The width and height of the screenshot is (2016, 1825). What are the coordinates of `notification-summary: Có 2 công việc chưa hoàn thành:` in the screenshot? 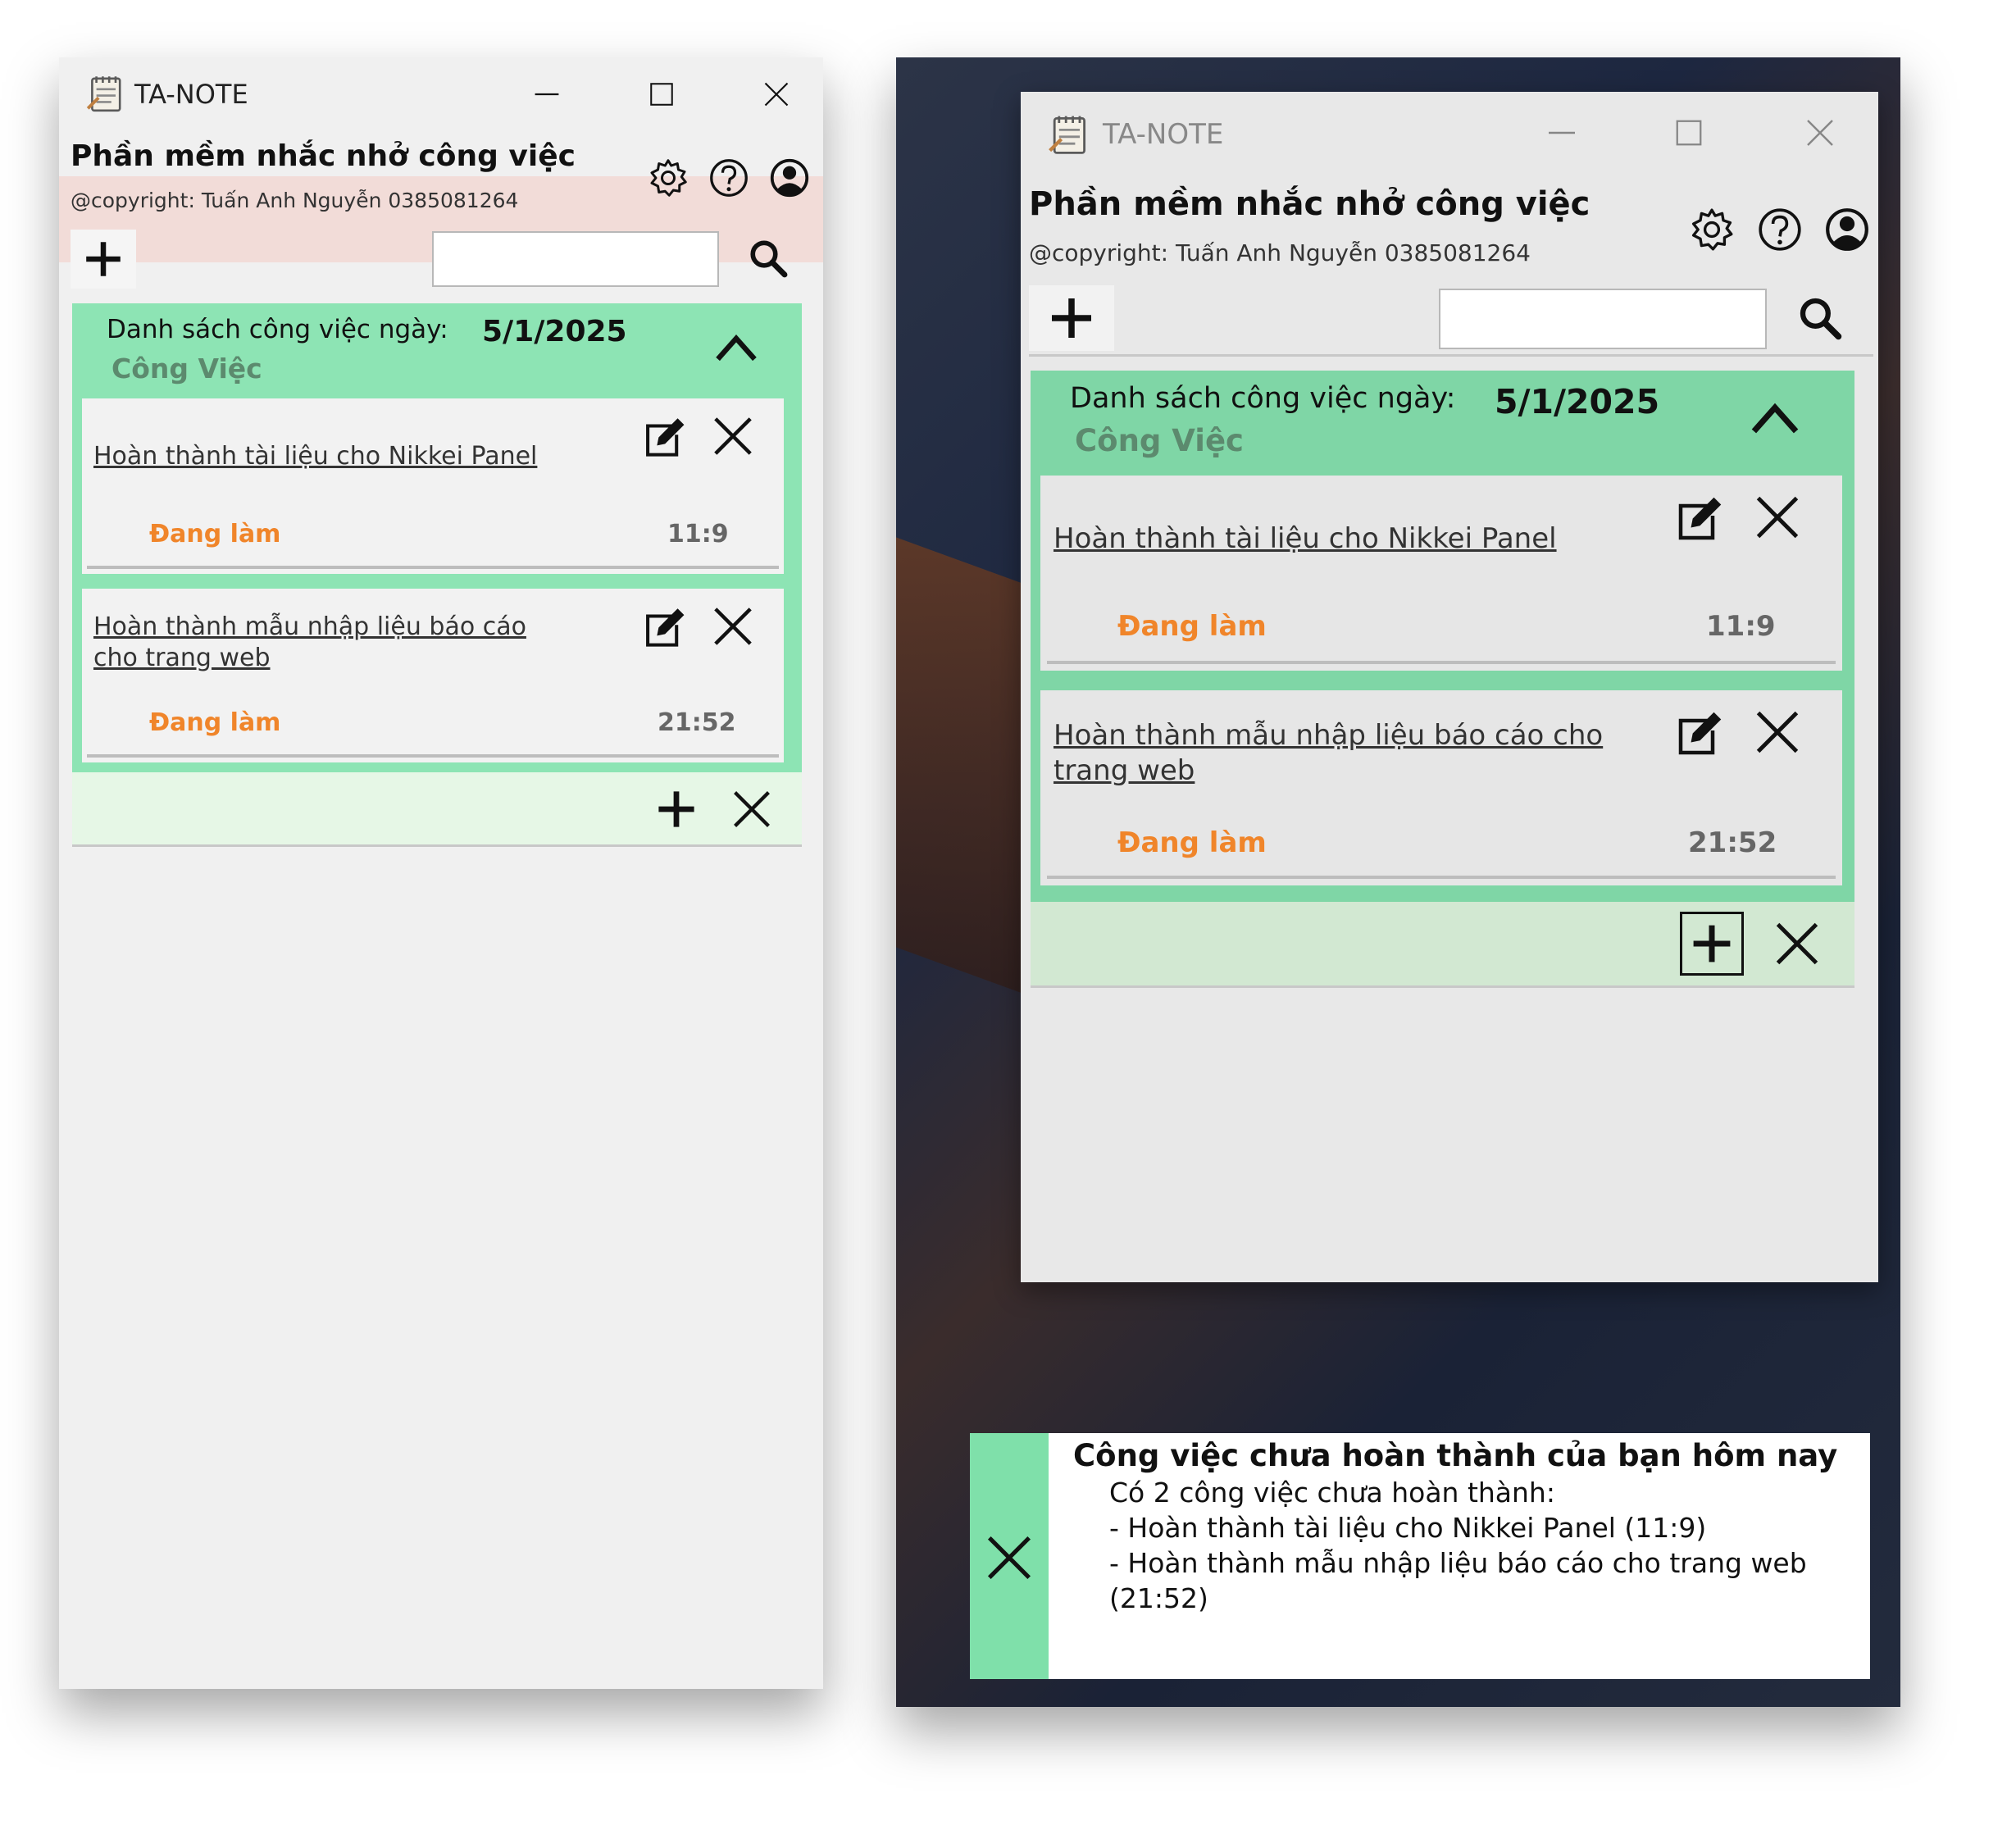 It's located at (1332, 1493).